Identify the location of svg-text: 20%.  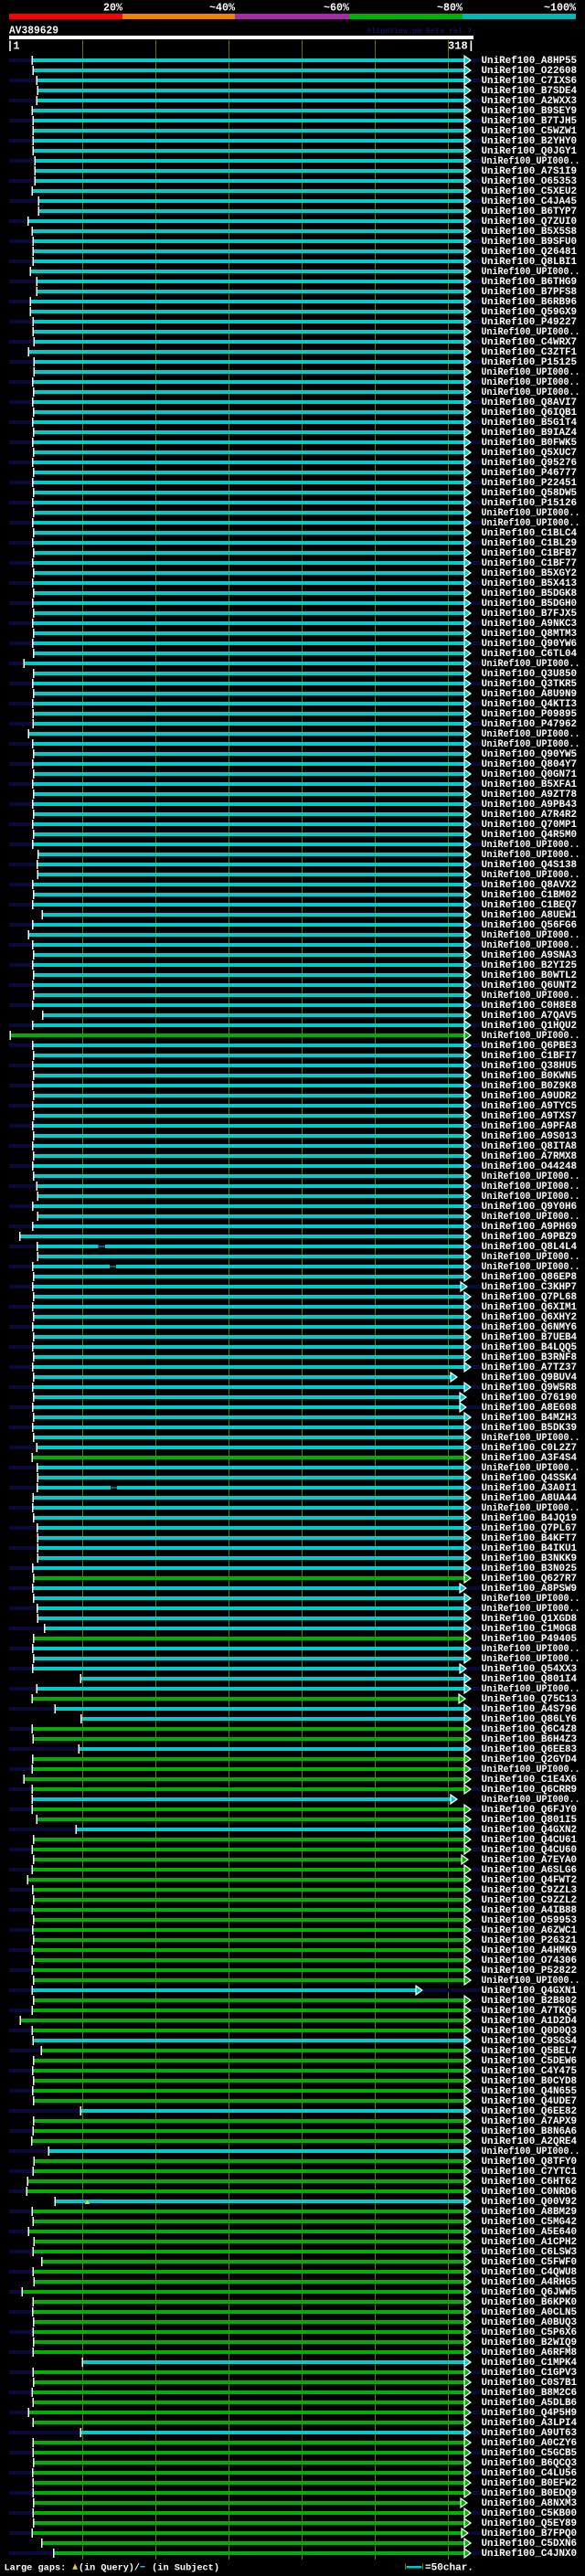
(113, 9).